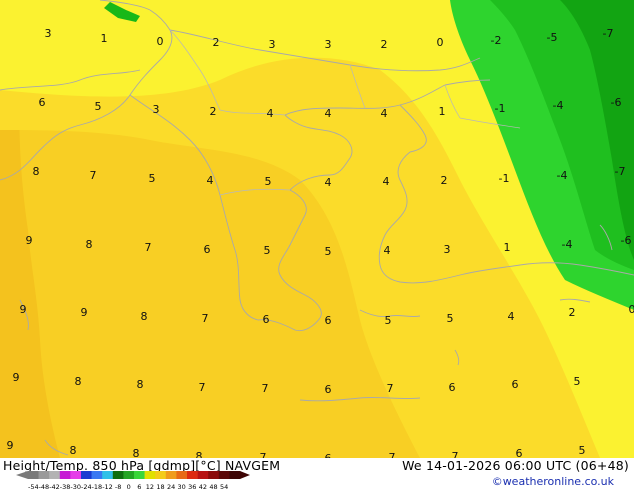  What do you see at coordinates (245, 475) in the screenshot?
I see `colorbar-right-arrow` at bounding box center [245, 475].